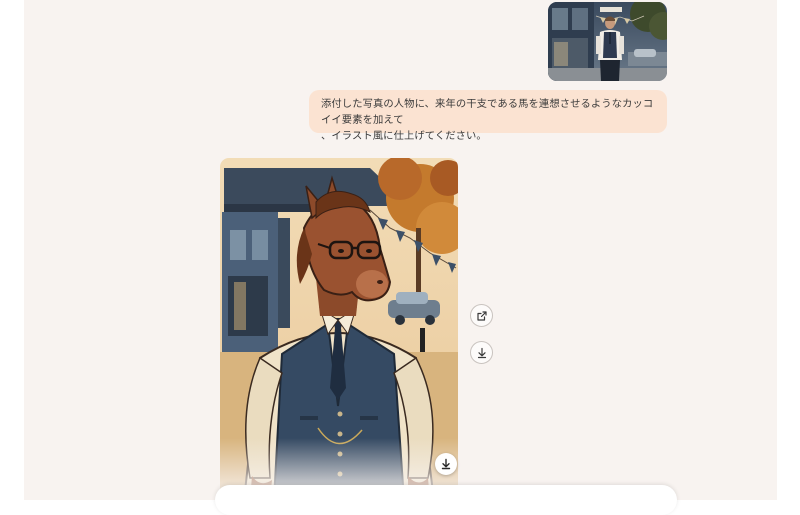  What do you see at coordinates (446, 500) in the screenshot?
I see `message-composer` at bounding box center [446, 500].